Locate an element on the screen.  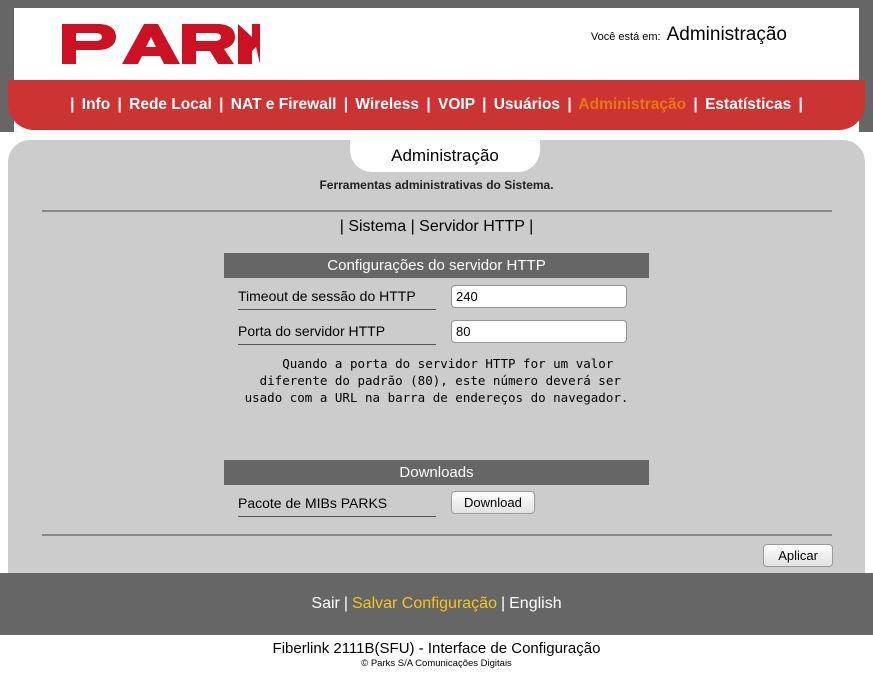
subnav-item-sistema: Sistema is located at coordinates (377, 226).